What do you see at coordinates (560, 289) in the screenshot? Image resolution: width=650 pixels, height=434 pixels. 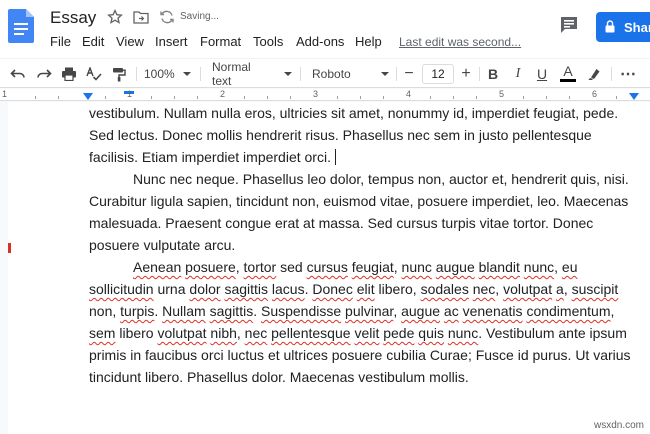 I see `misspelled-word: a` at bounding box center [560, 289].